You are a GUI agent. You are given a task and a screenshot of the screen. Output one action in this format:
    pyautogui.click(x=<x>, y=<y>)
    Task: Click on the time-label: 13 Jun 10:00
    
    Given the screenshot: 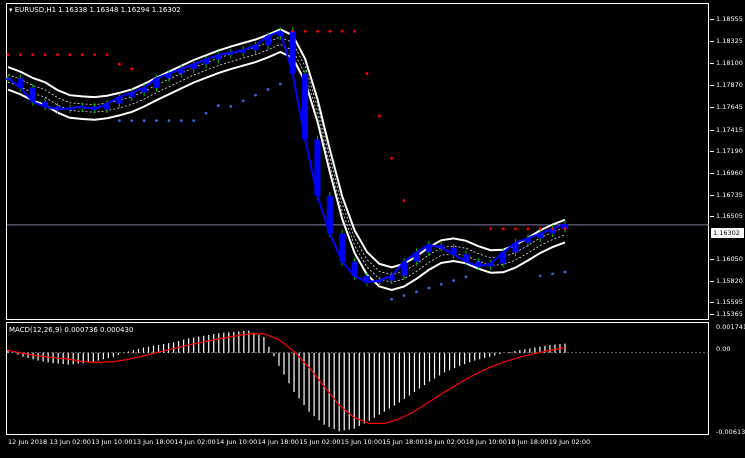 What is the action you would take?
    pyautogui.click(x=112, y=442)
    